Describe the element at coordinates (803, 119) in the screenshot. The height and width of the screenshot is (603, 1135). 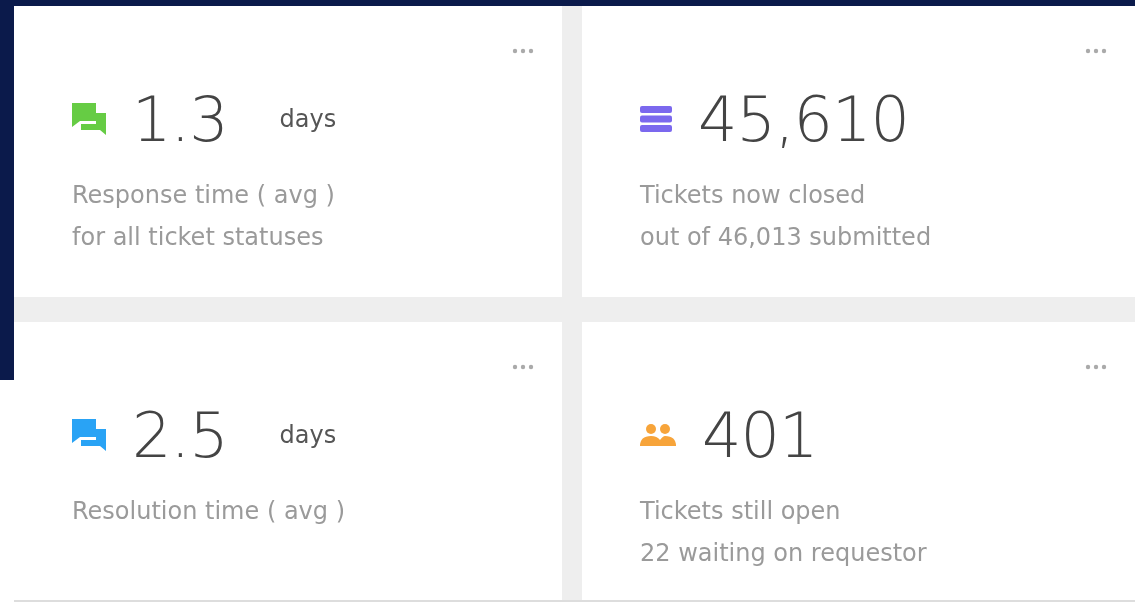
I see `stat-value: 45,610` at that location.